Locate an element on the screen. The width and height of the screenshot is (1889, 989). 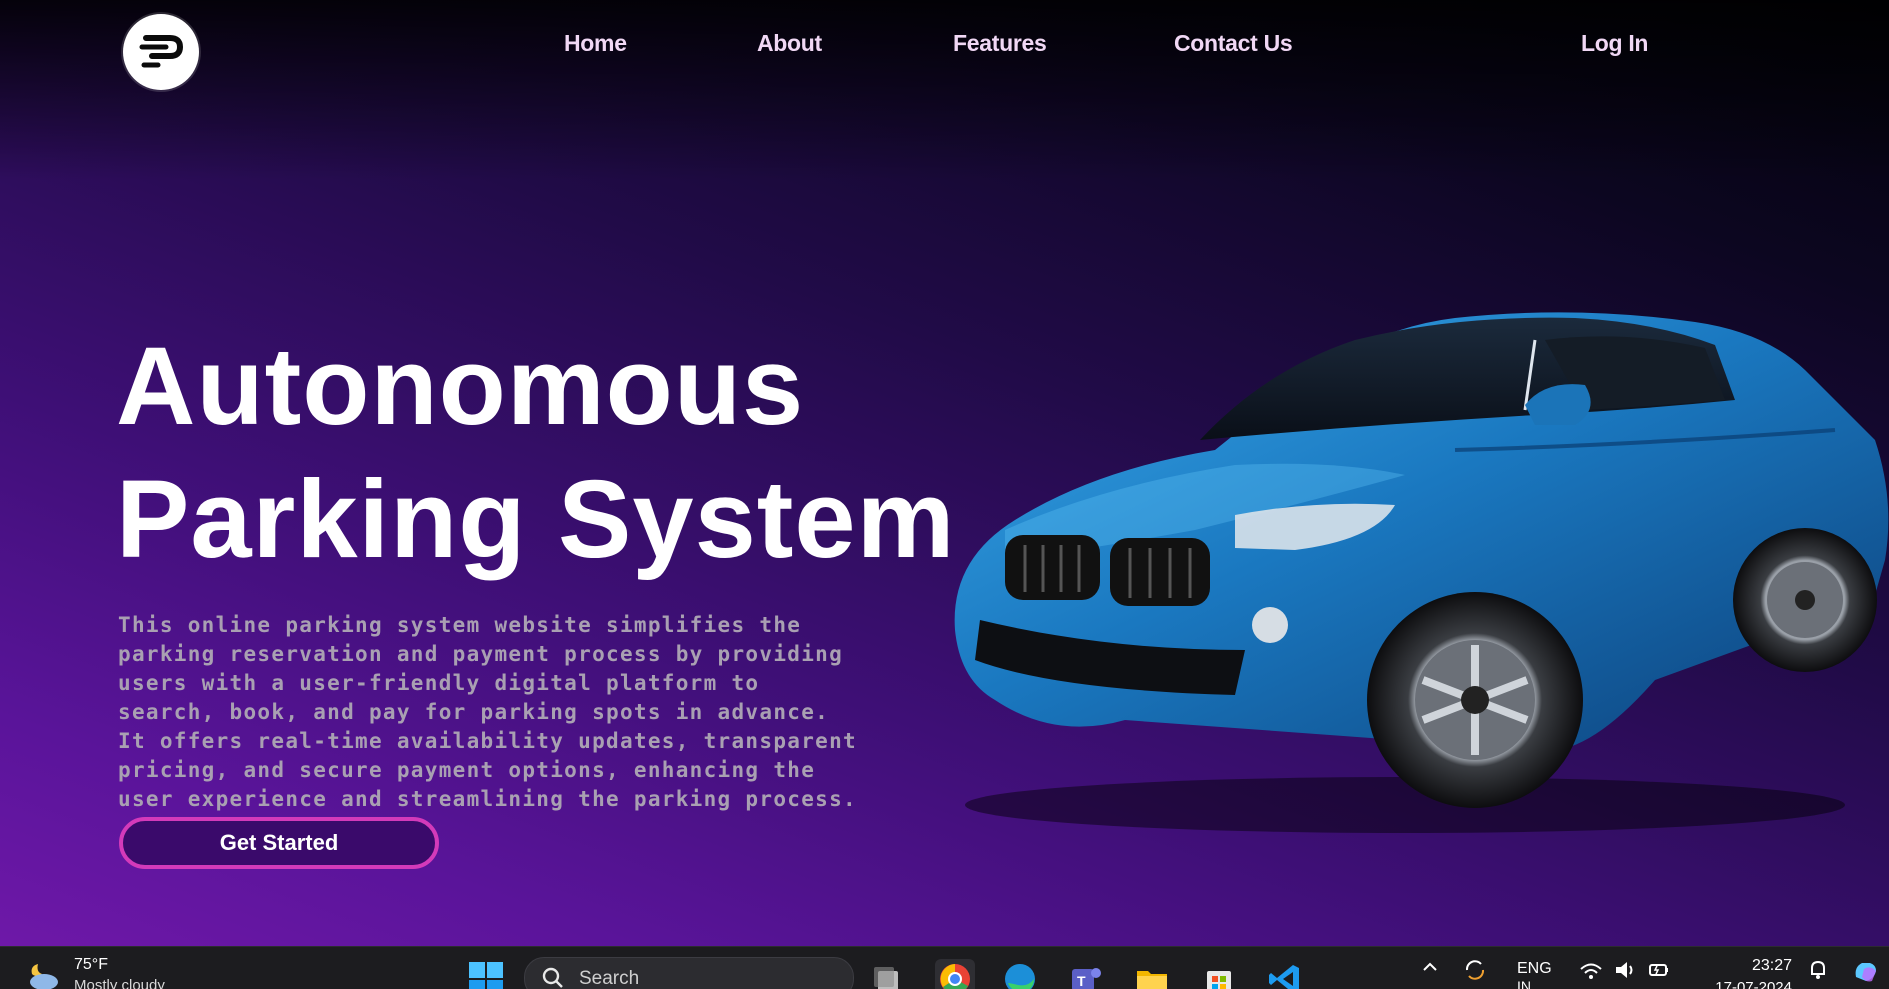
hero-title: Autonomous Parking System is located at coordinates (535, 453).